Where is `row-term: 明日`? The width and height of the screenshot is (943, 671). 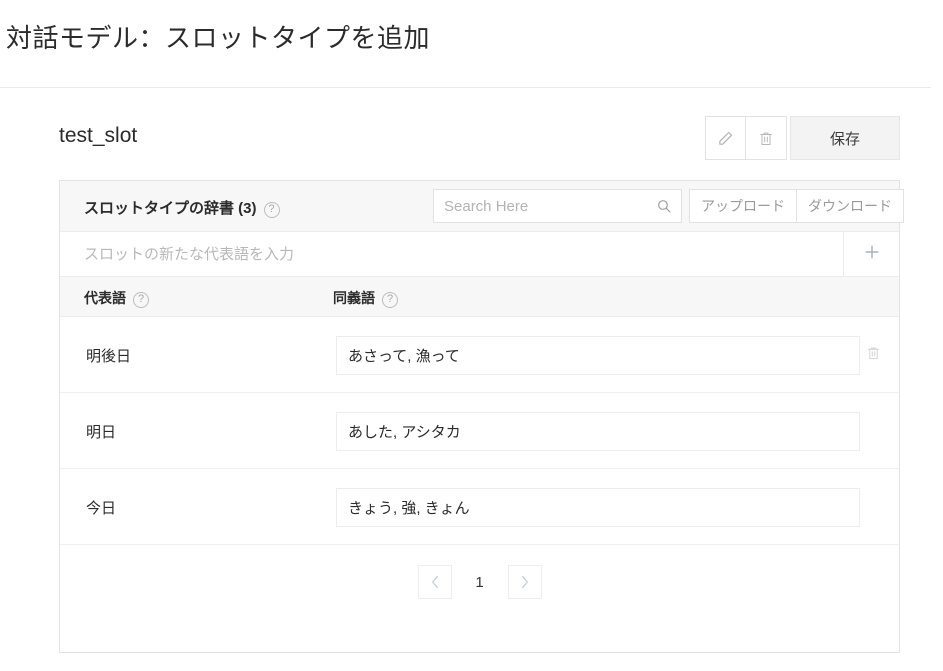 row-term: 明日 is located at coordinates (101, 432).